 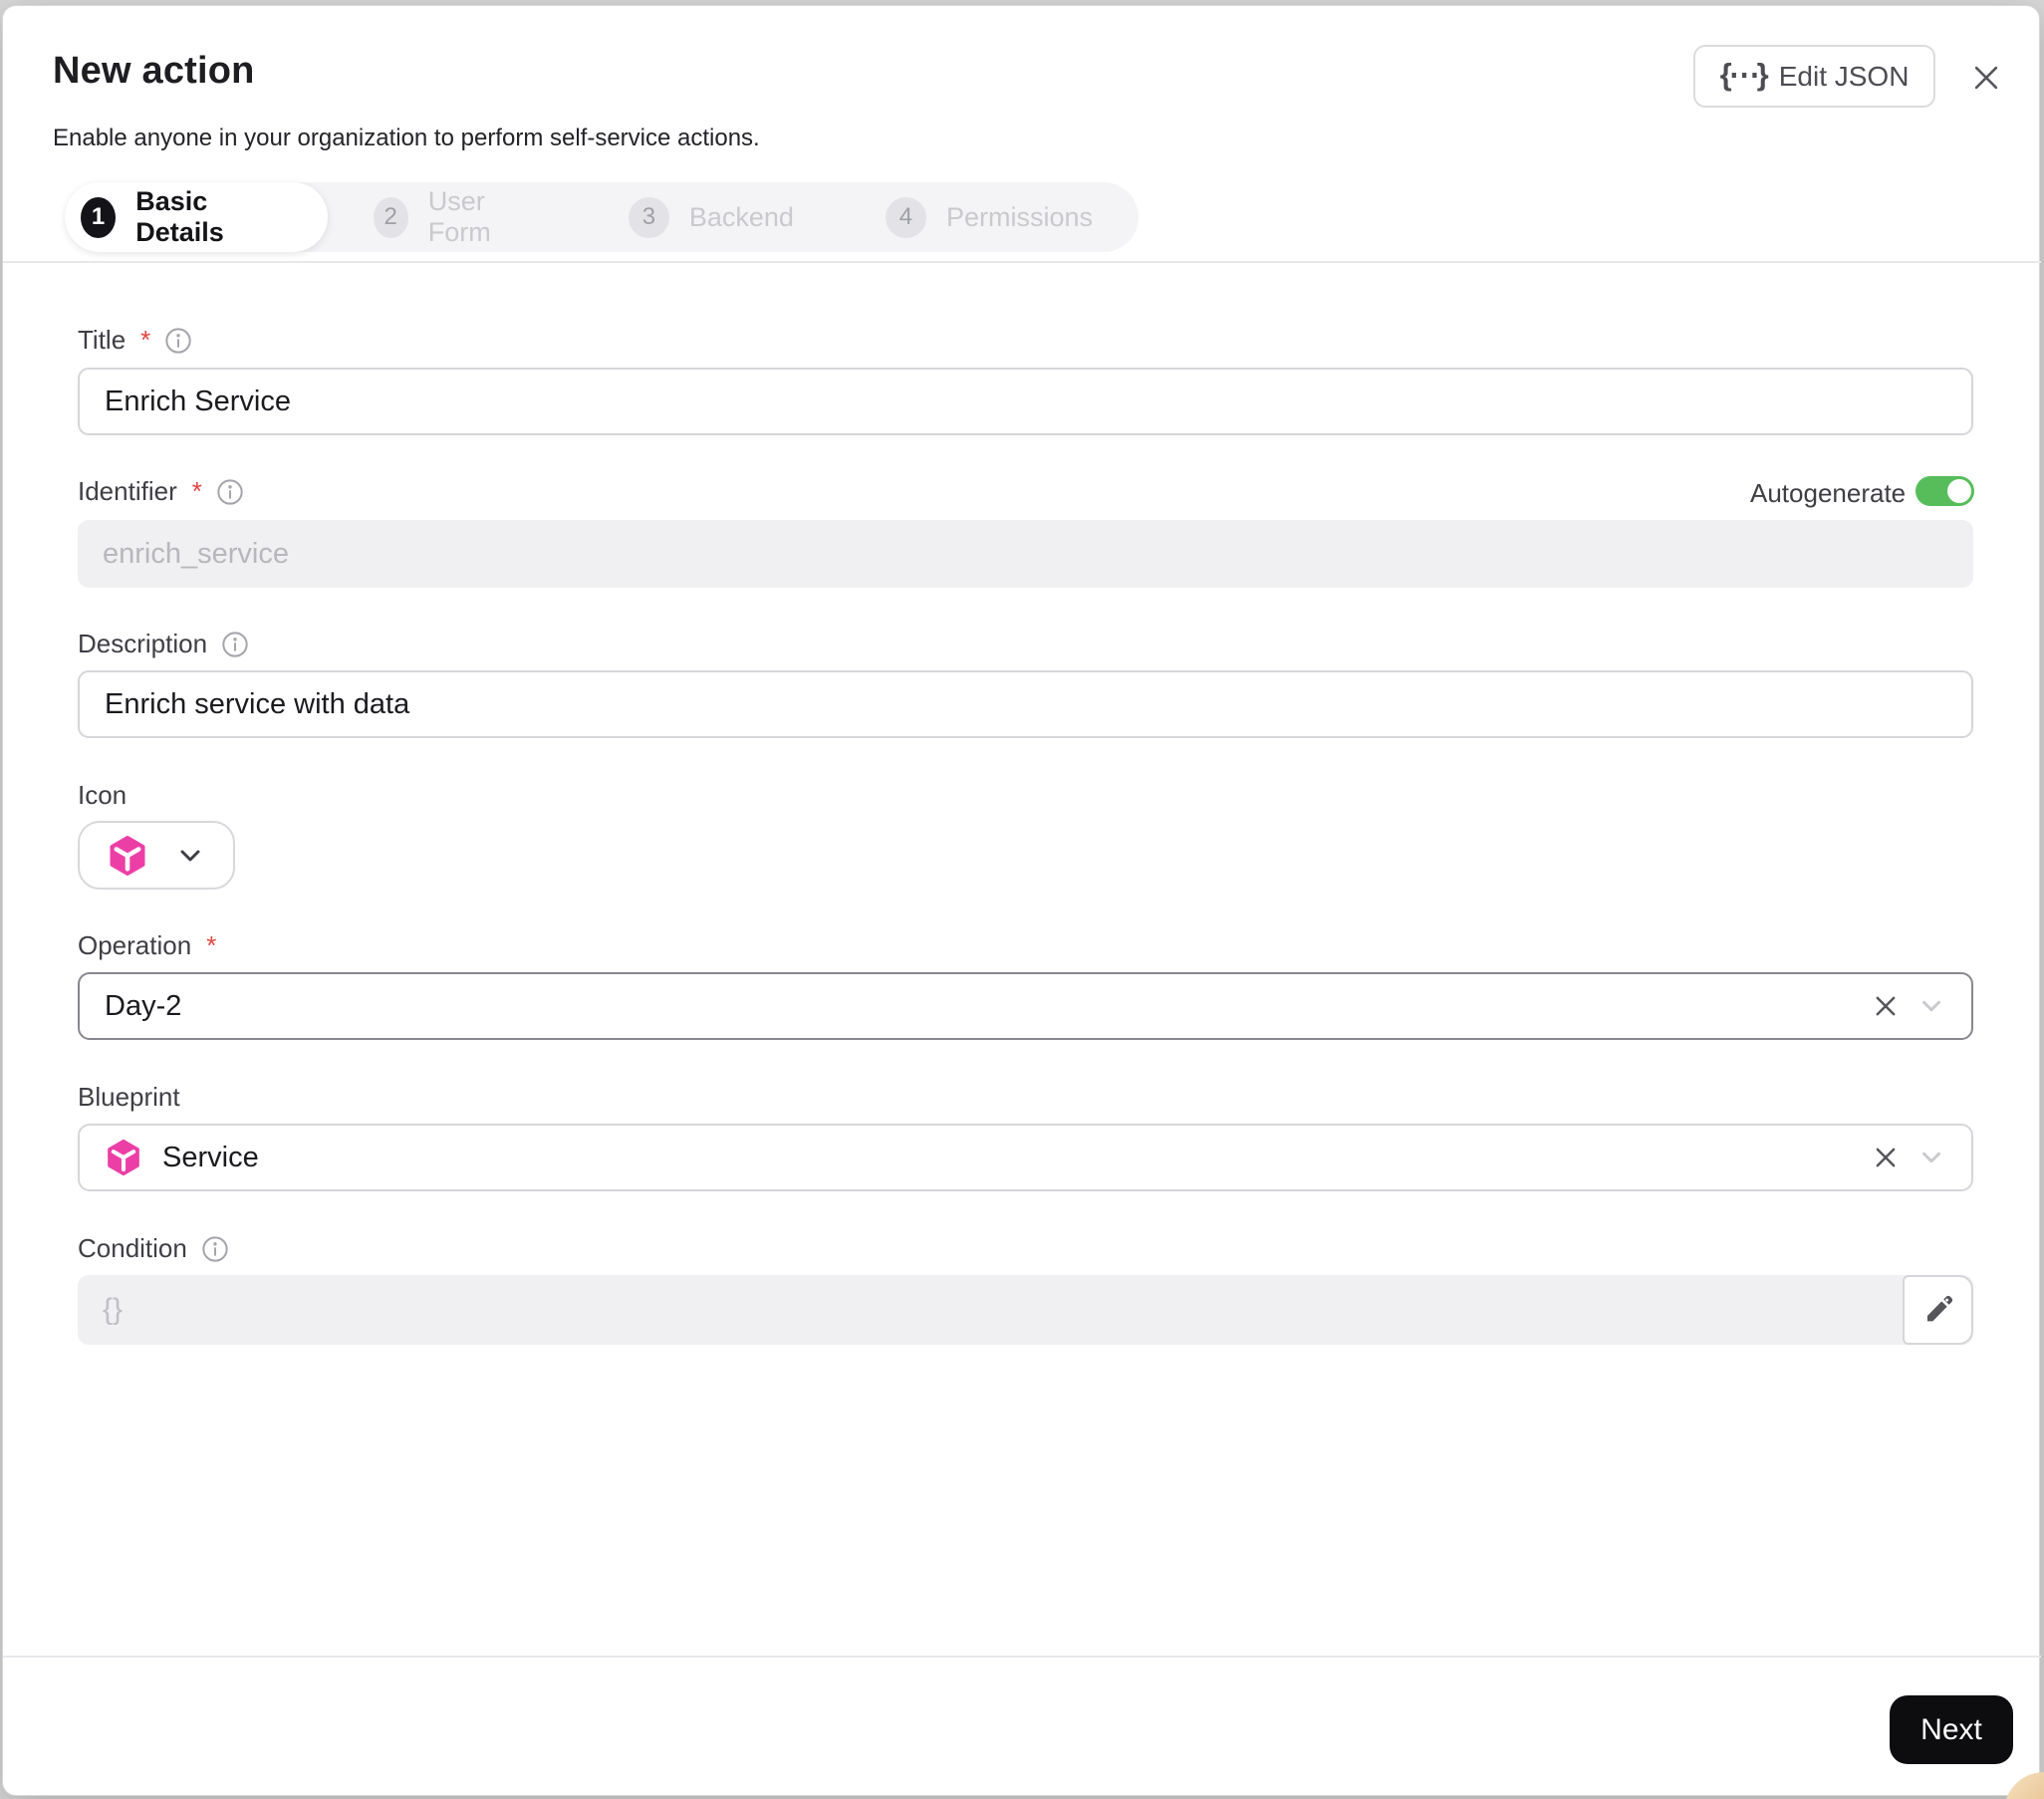 I want to click on blueprint-value: Service, so click(x=211, y=1157).